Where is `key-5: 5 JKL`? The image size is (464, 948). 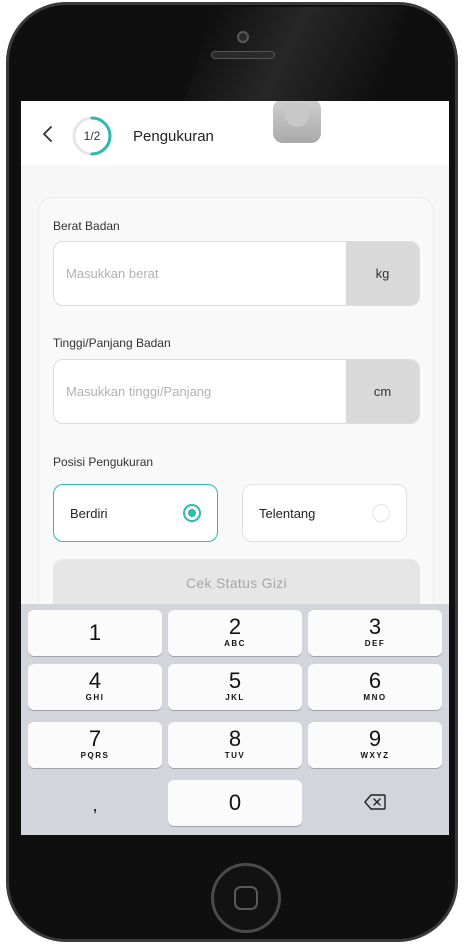 key-5: 5 JKL is located at coordinates (235, 687).